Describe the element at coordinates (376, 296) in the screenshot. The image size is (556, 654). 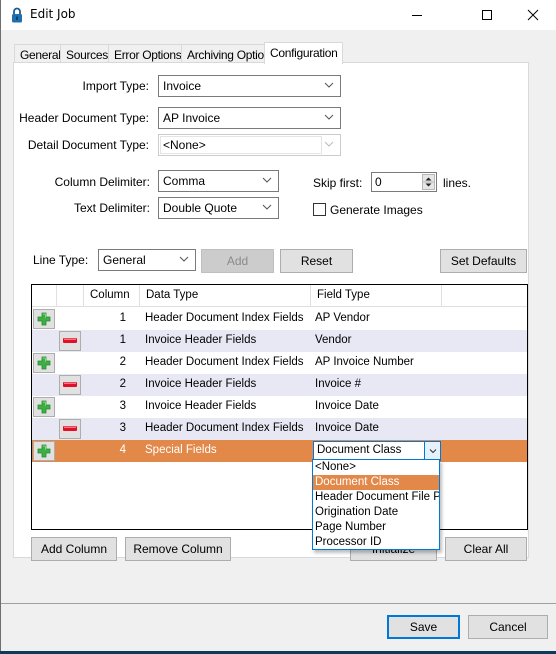
I see `header-field-type: Field Type` at that location.